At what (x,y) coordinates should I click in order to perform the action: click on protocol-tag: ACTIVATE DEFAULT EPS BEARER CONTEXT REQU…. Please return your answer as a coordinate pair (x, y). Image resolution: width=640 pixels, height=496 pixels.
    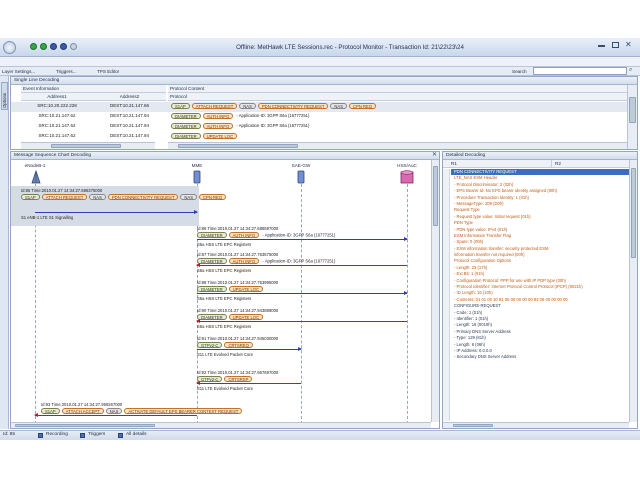
    Looking at the image, I should click on (183, 411).